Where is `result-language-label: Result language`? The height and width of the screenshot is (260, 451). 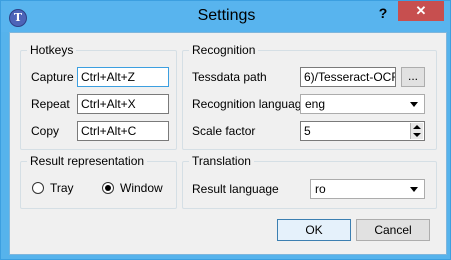
result-language-label: Result language is located at coordinates (235, 189).